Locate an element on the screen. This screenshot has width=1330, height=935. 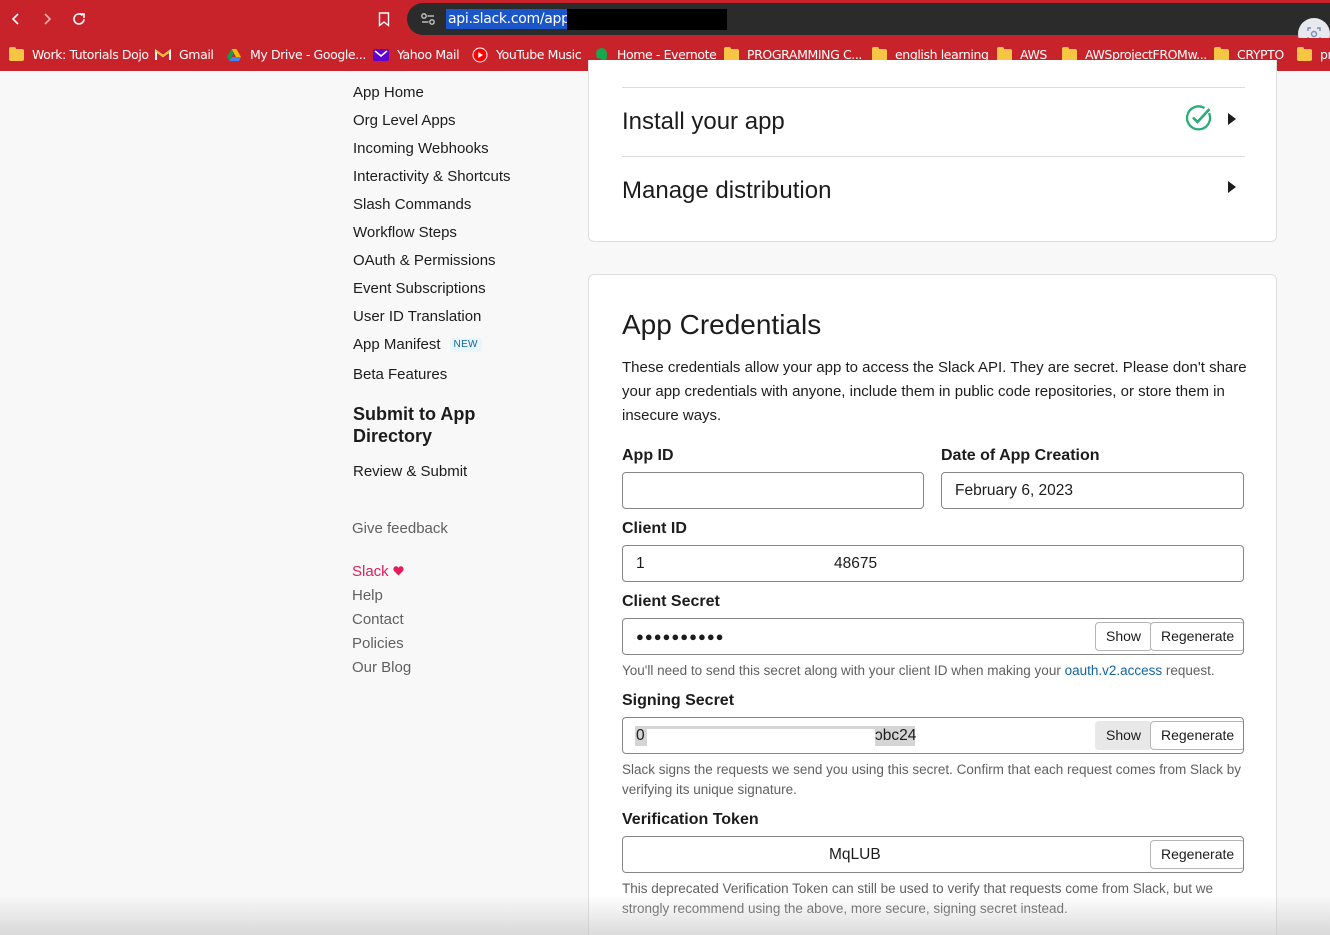
app-id-label: App ID is located at coordinates (648, 455).